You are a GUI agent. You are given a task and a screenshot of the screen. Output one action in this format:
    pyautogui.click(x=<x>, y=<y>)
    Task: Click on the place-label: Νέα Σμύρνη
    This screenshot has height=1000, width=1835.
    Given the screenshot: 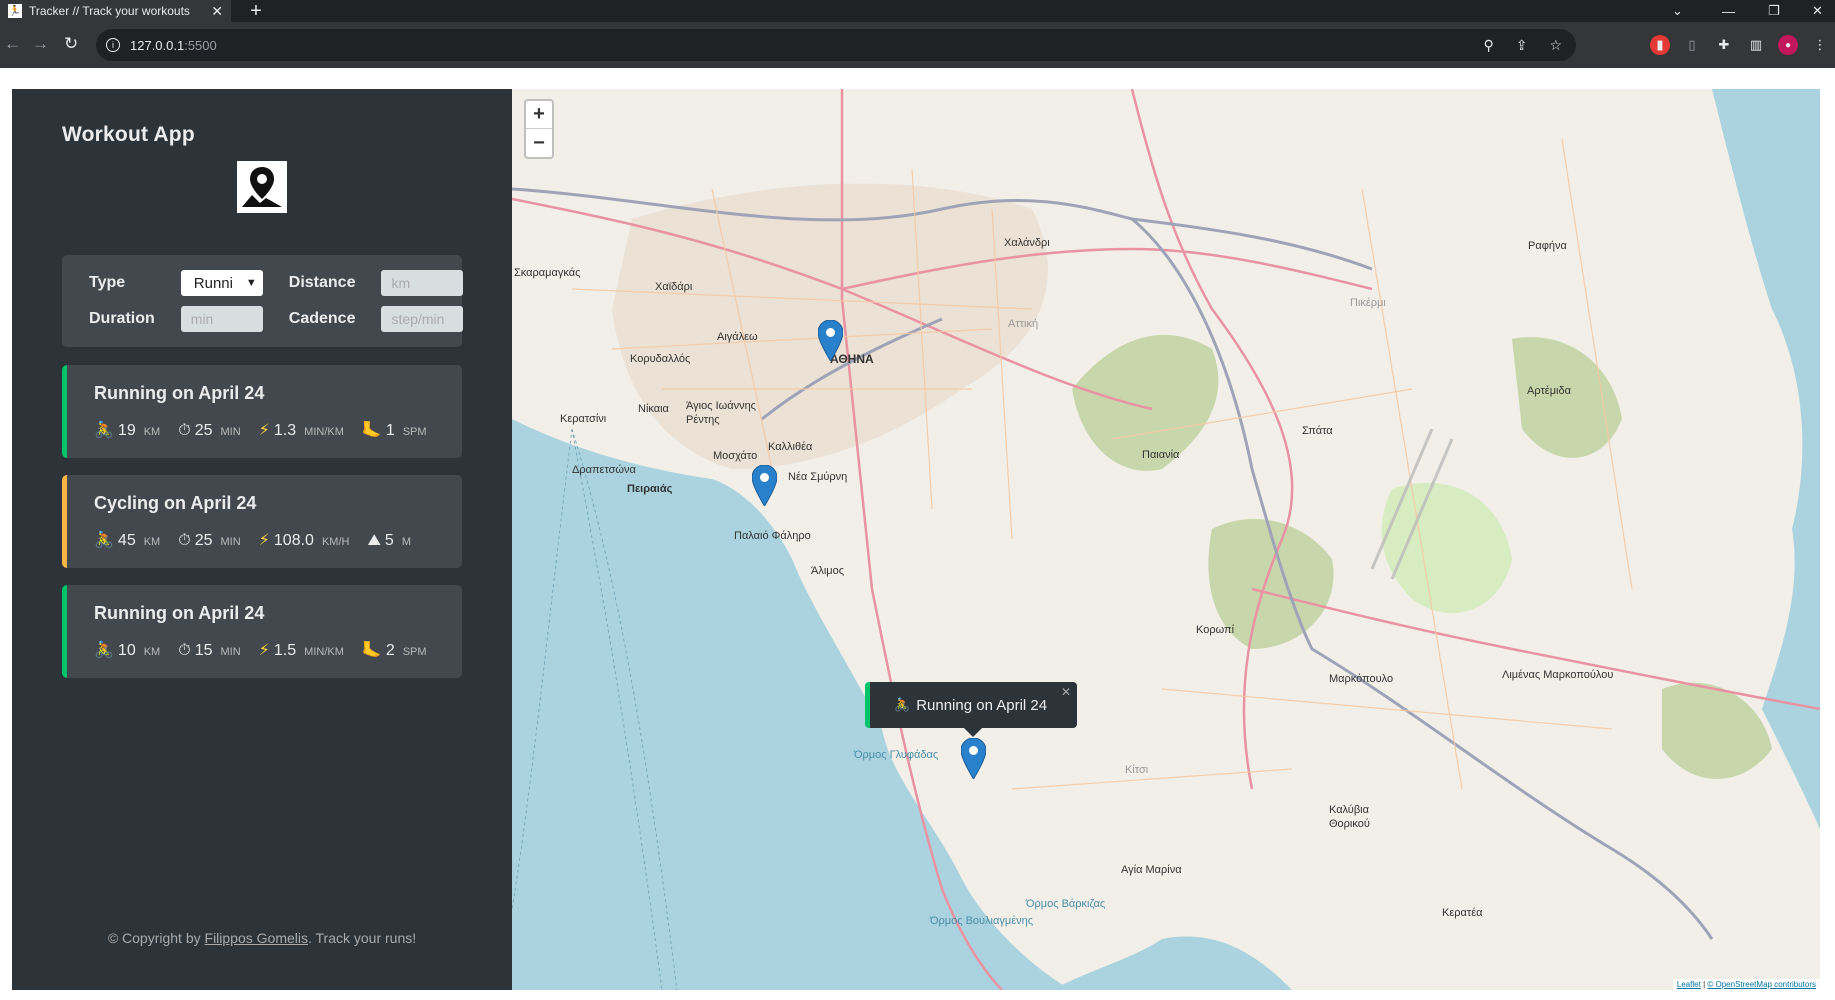 What is the action you would take?
    pyautogui.click(x=818, y=477)
    